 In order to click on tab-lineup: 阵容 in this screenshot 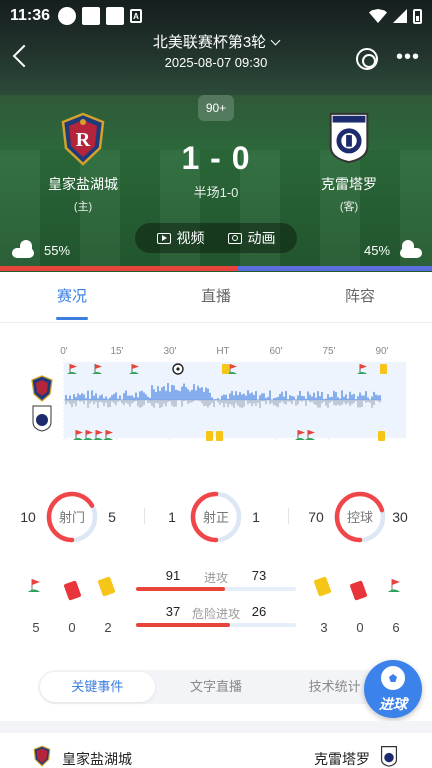, I will do `click(360, 297)`.